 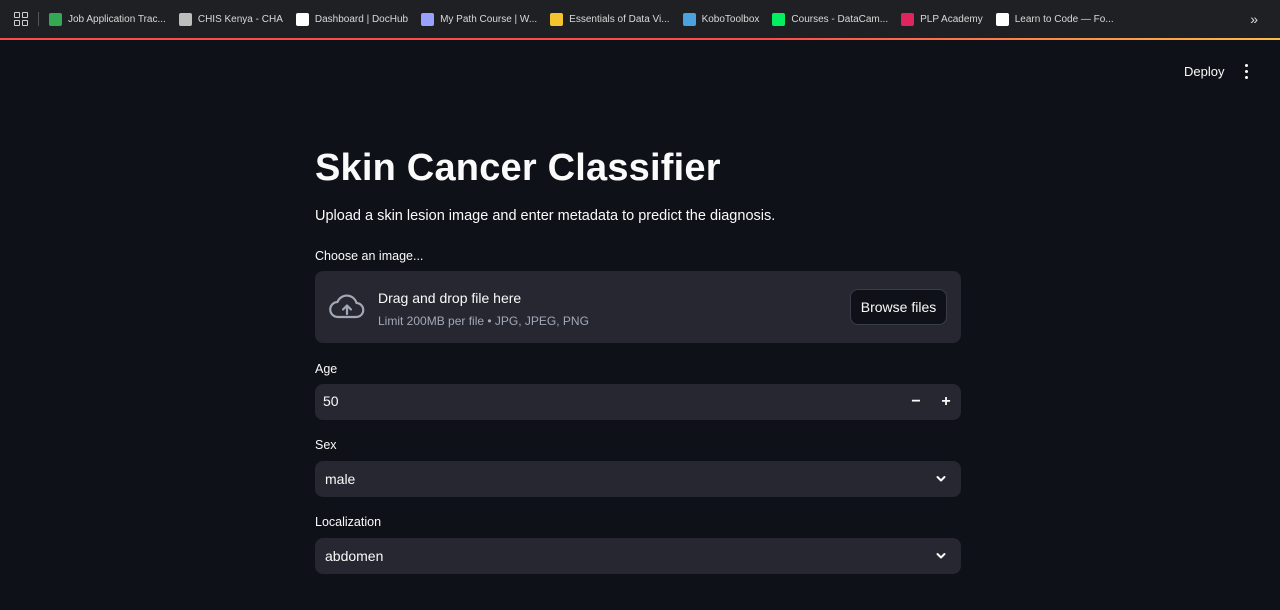 I want to click on page-title: Skin Cancer Classifier, so click(x=518, y=168).